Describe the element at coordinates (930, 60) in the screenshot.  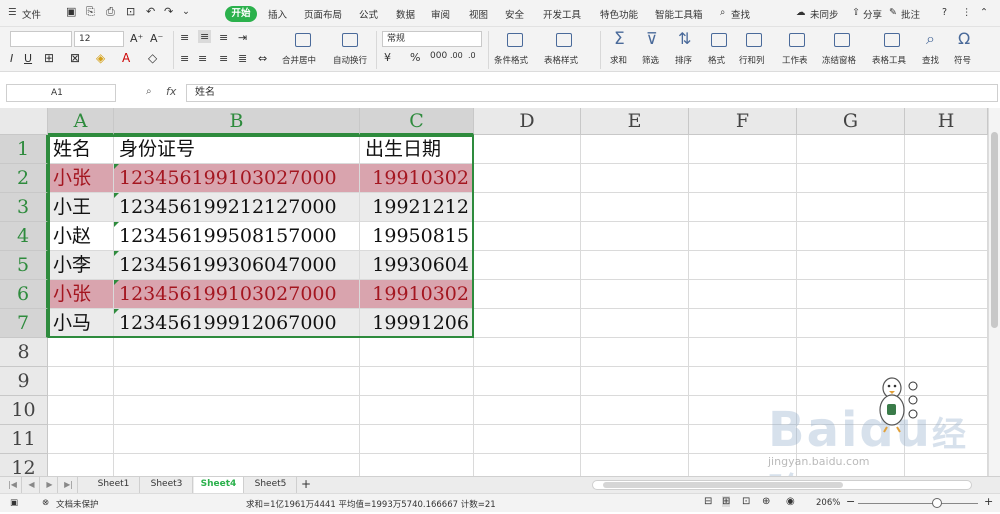
I see `find-button: 查找` at that location.